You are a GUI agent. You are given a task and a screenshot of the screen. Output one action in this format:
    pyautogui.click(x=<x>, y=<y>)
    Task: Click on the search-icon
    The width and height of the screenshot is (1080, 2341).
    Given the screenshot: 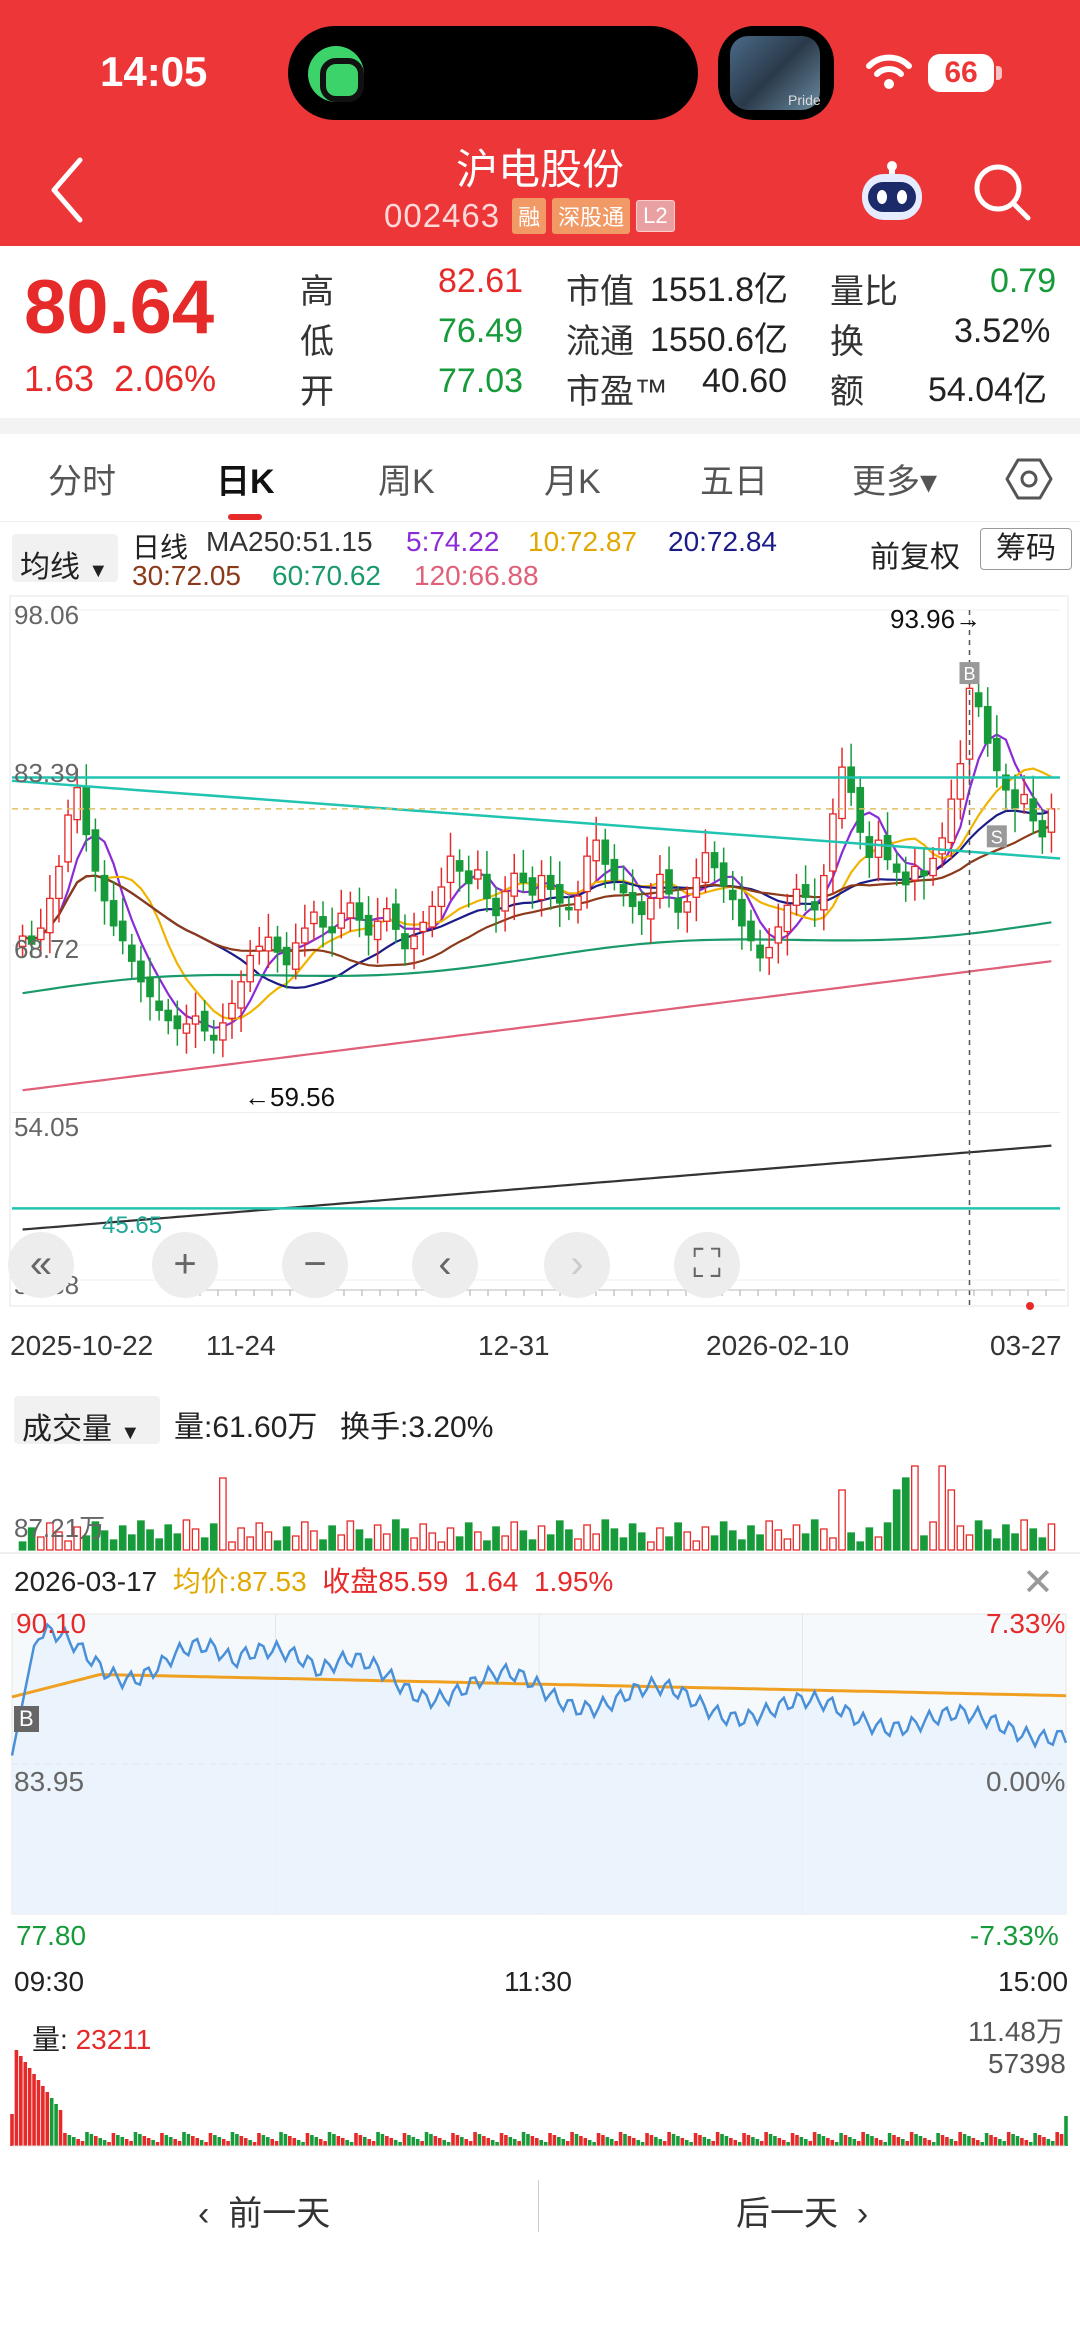 What is the action you would take?
    pyautogui.click(x=1001, y=191)
    